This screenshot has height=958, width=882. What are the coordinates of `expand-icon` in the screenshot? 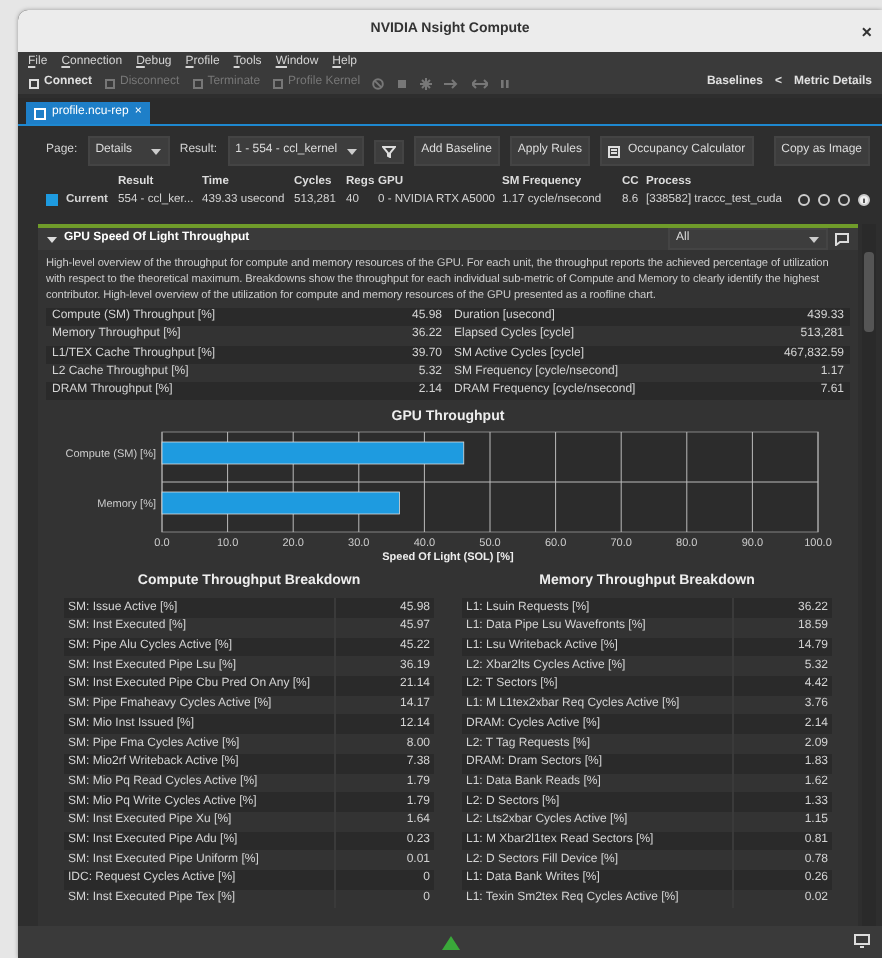 It's located at (52, 239).